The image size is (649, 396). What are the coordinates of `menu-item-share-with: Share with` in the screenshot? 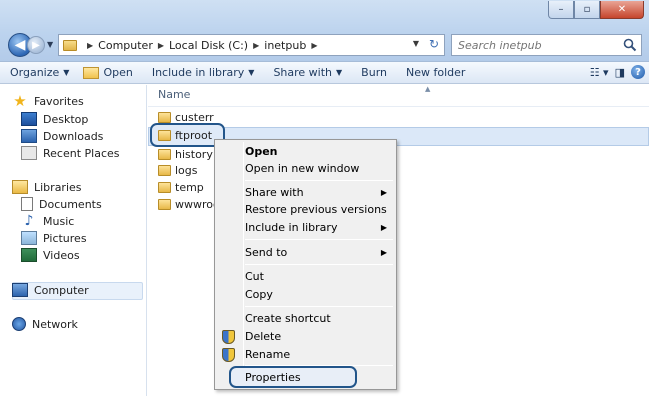 It's located at (274, 192).